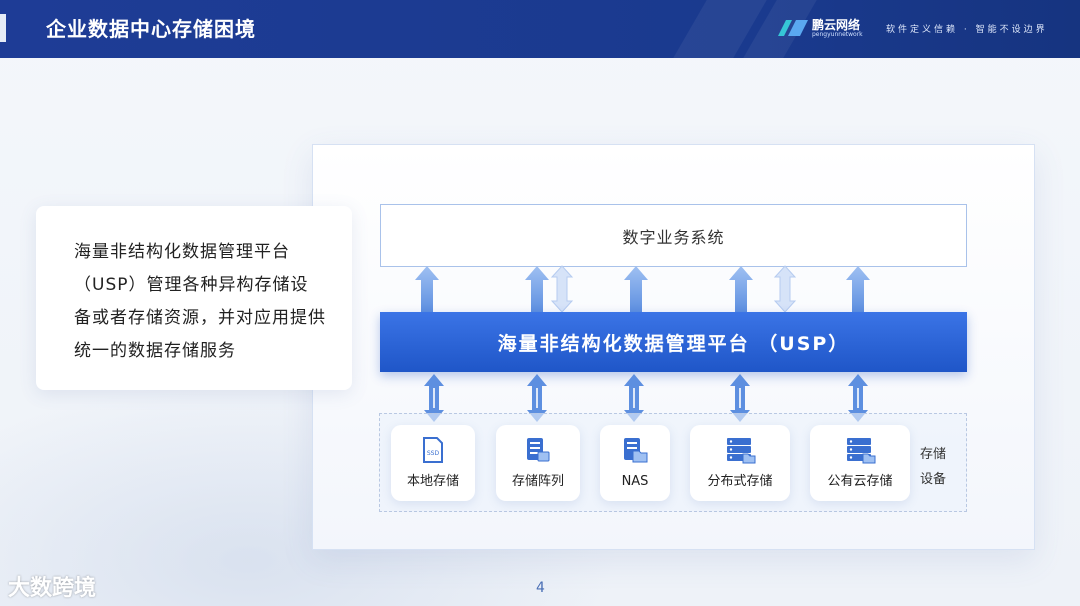 Image resolution: width=1080 pixels, height=606 pixels. I want to click on nas-icon, so click(636, 450).